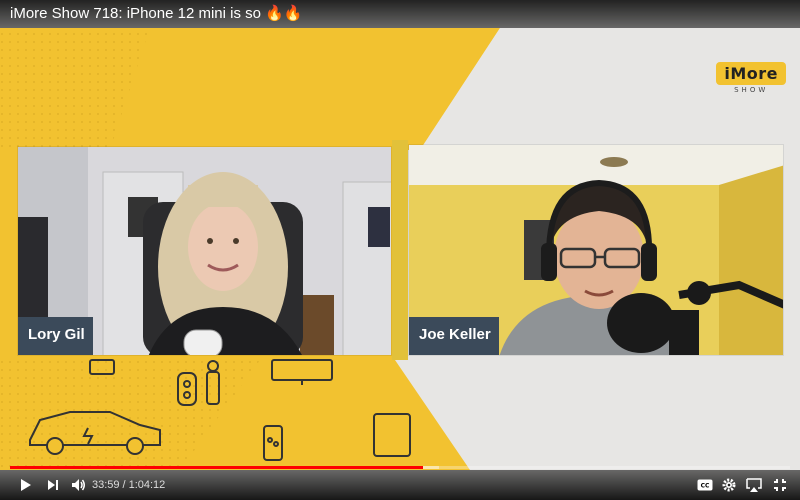  What do you see at coordinates (400, 14) in the screenshot?
I see `video-title-bar: iMore Show 718: iPhone 12 mini is so 🔥🔥` at bounding box center [400, 14].